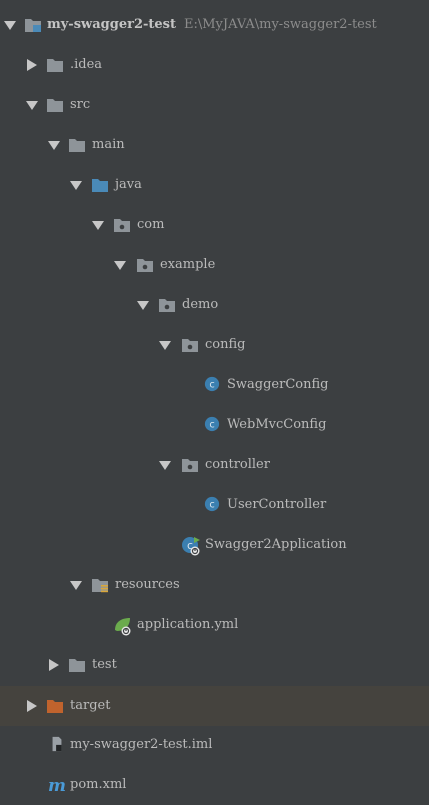 Image resolution: width=429 pixels, height=805 pixels. I want to click on tree-item-label: pom.xml, so click(98, 784).